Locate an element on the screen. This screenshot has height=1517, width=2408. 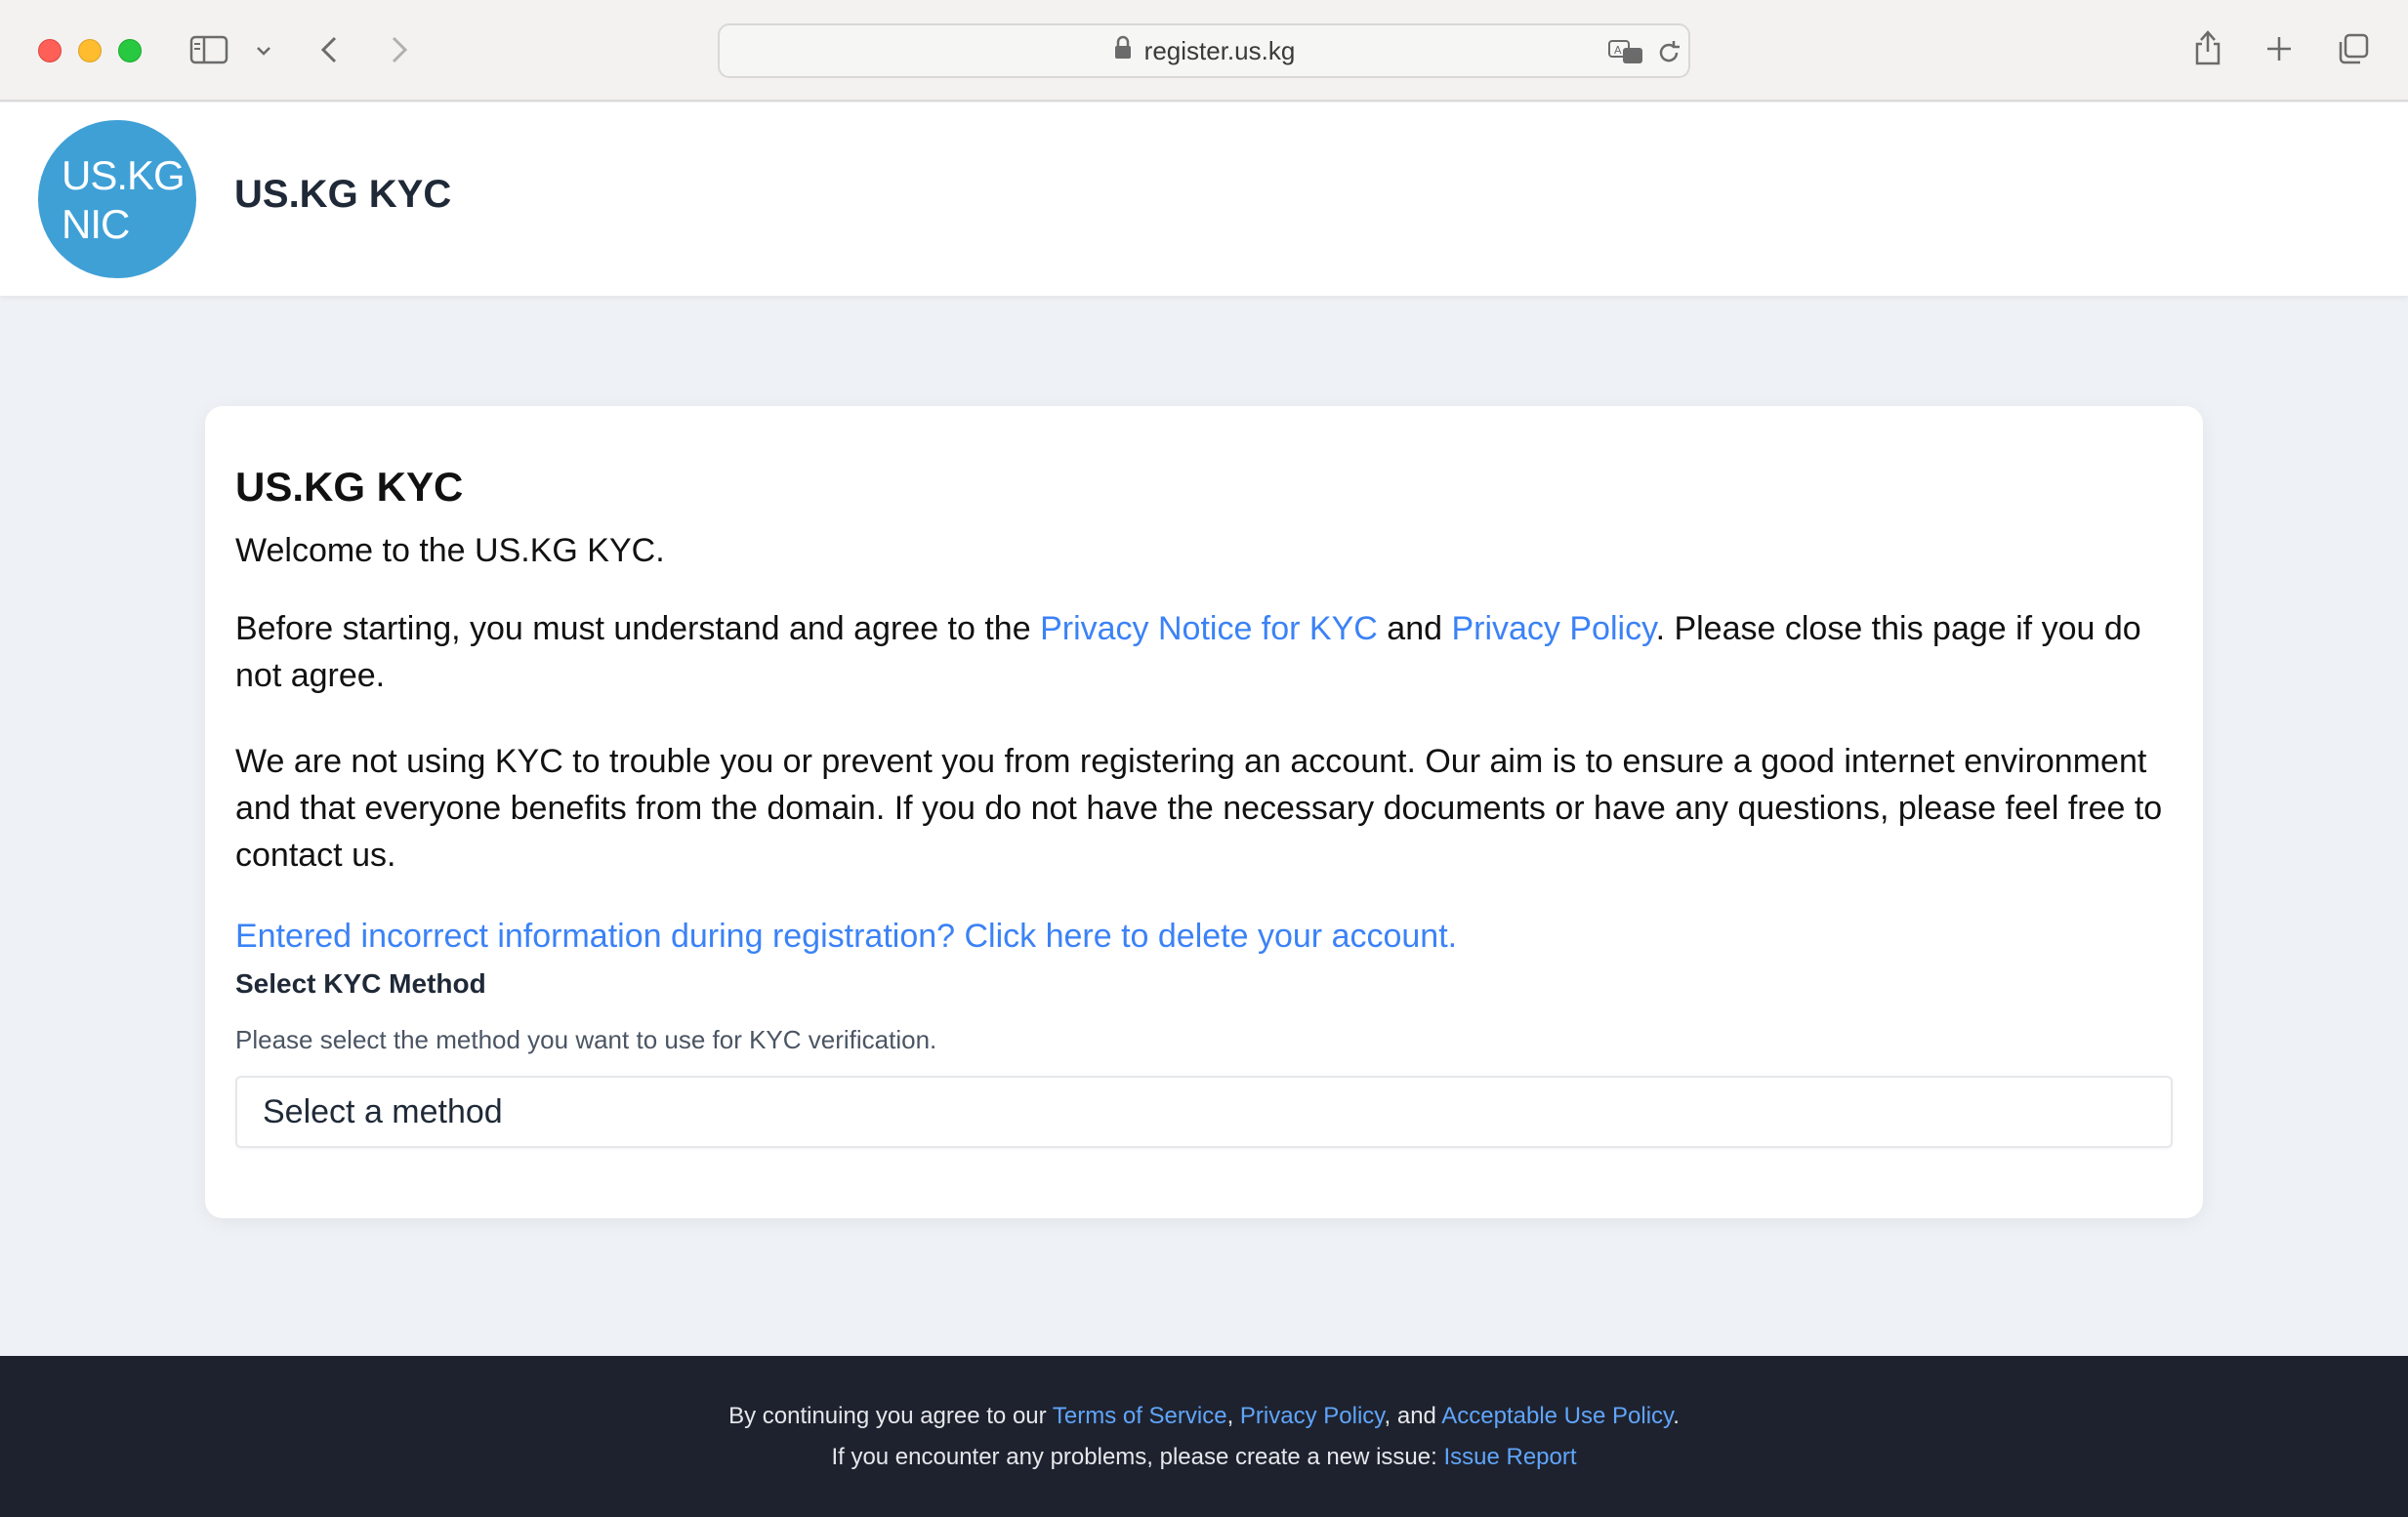
forward-arrow-icon is located at coordinates (400, 49).